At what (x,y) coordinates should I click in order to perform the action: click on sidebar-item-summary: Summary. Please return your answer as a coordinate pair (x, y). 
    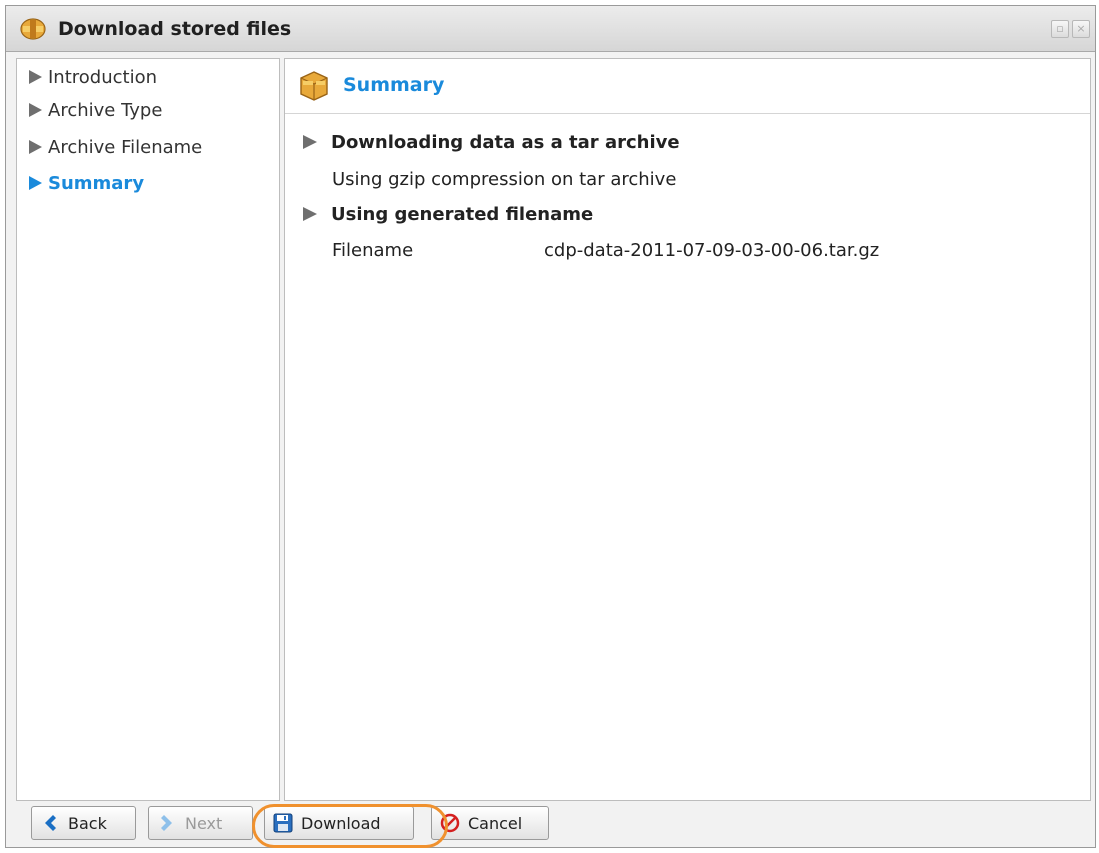
    Looking at the image, I should click on (86, 188).